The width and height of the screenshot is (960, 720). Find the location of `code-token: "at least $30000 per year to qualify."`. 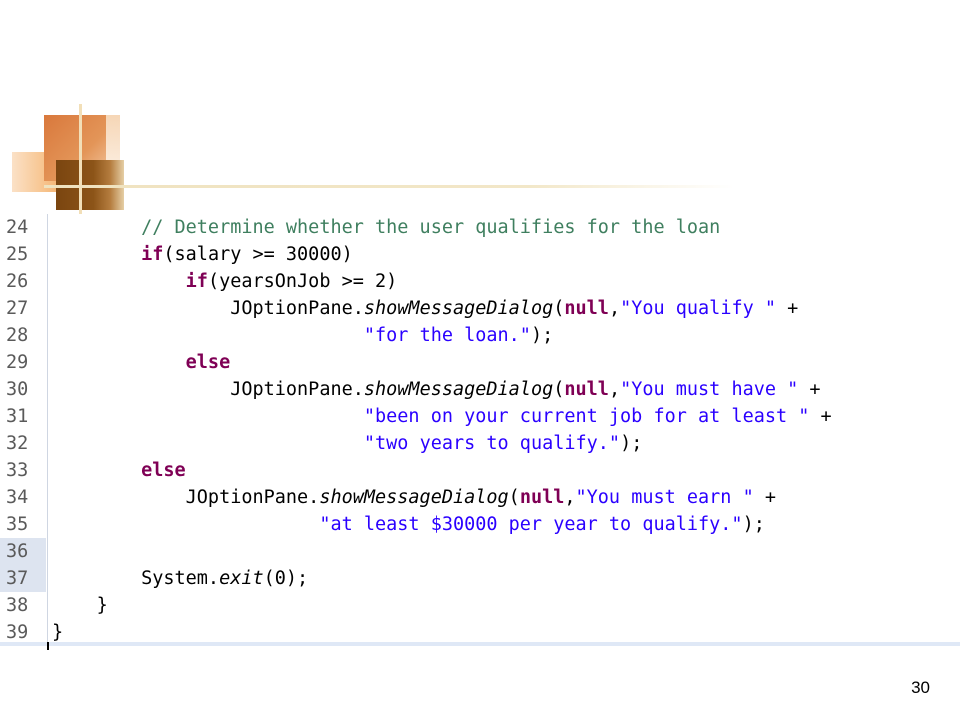

code-token: "at least $30000 per year to qualify." is located at coordinates (531, 524).